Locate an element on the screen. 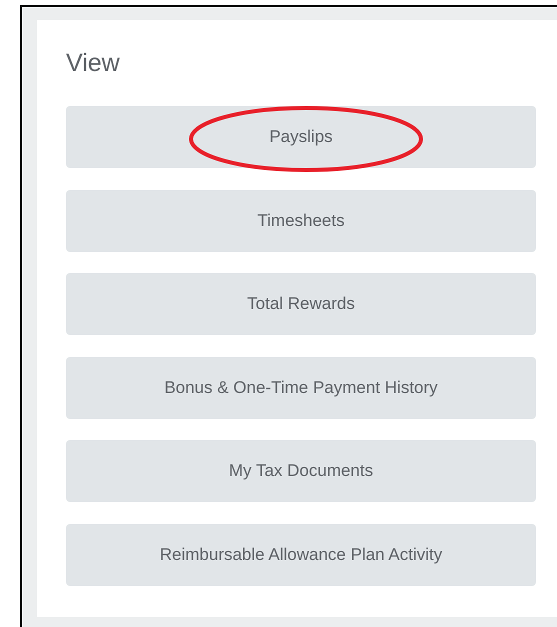 Image resolution: width=557 pixels, height=627 pixels. section-title: View is located at coordinates (93, 64).